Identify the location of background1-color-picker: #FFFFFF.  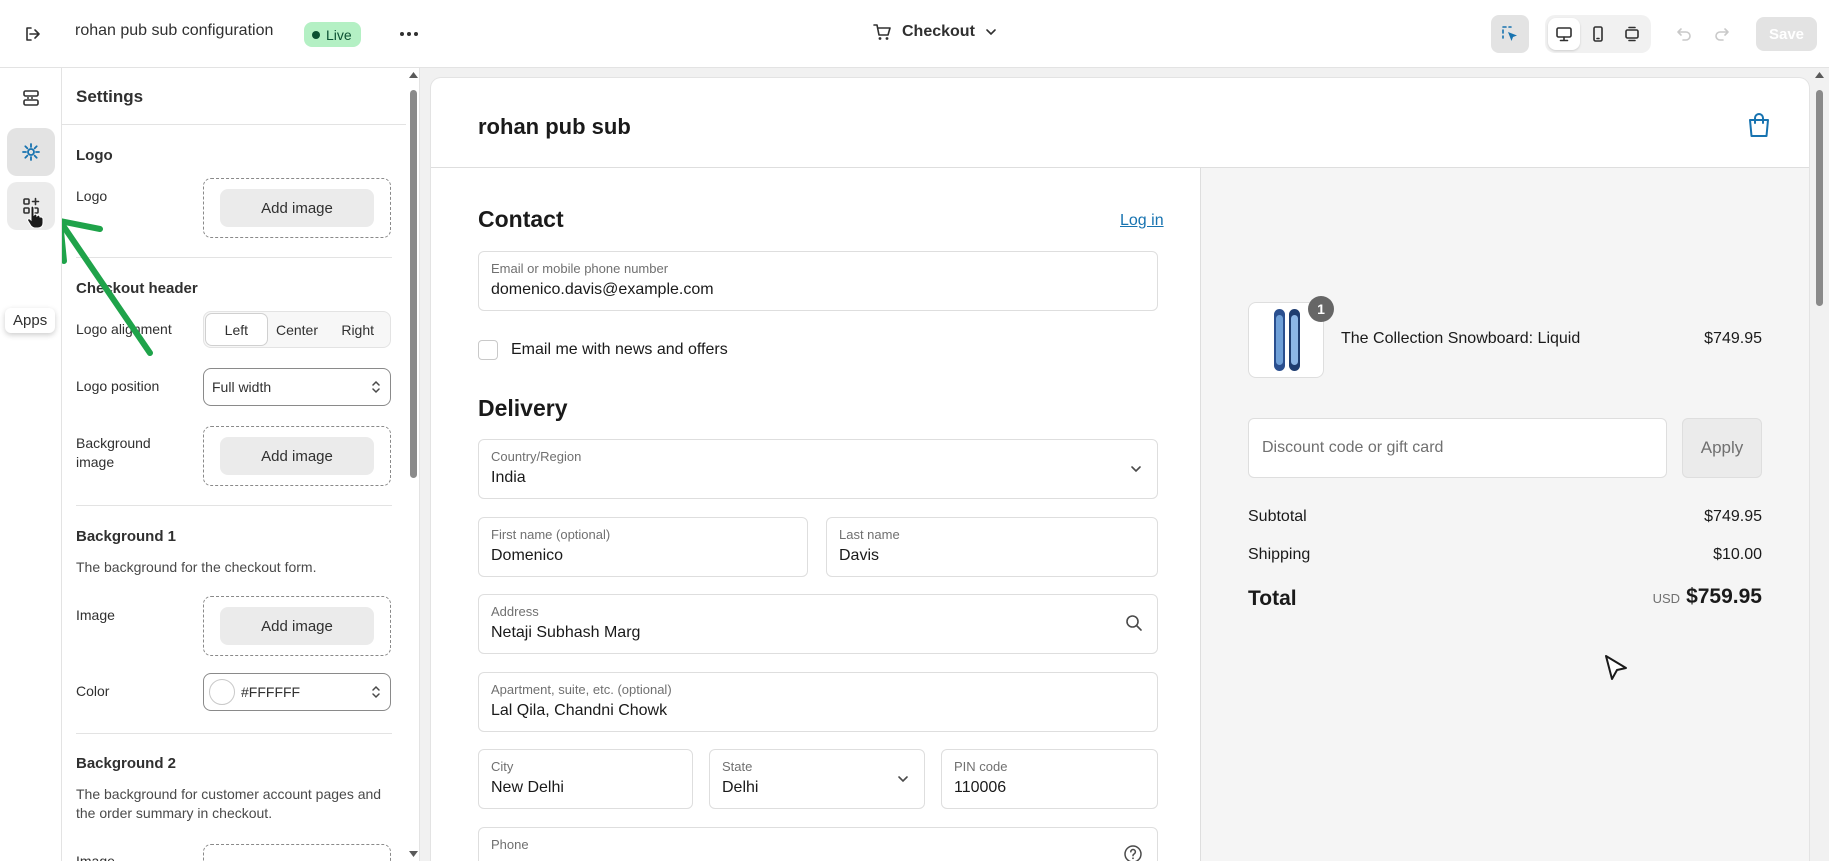
(297, 692).